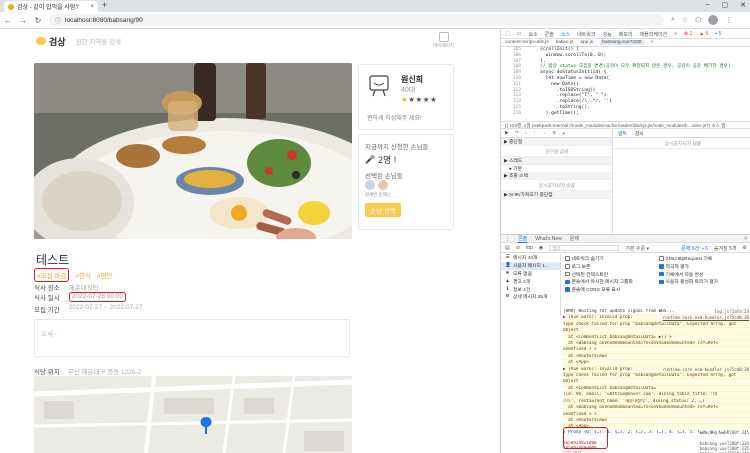 The image size is (750, 453). I want to click on tag-category: #한식, so click(83, 275).